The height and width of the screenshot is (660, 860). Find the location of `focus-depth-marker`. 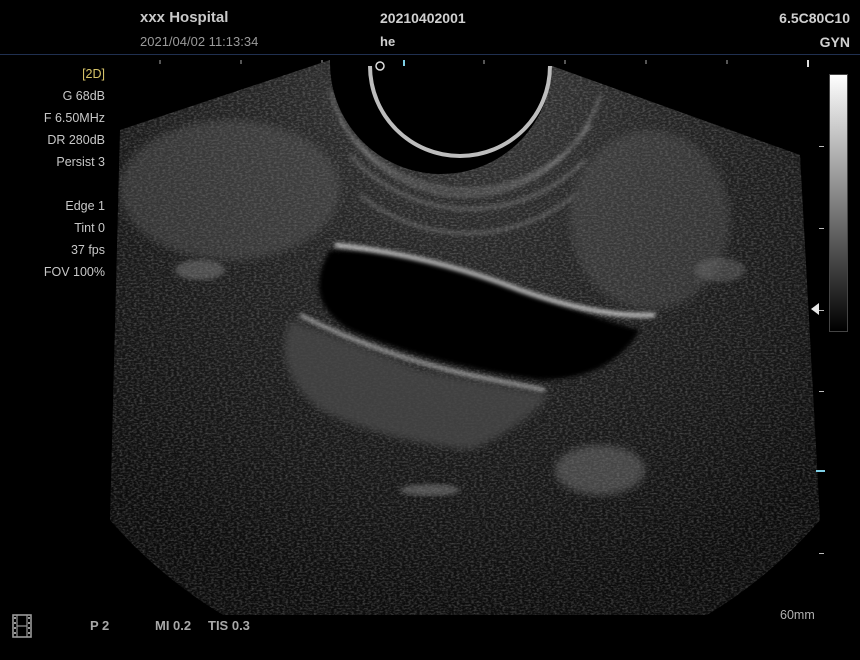

focus-depth-marker is located at coordinates (820, 471).